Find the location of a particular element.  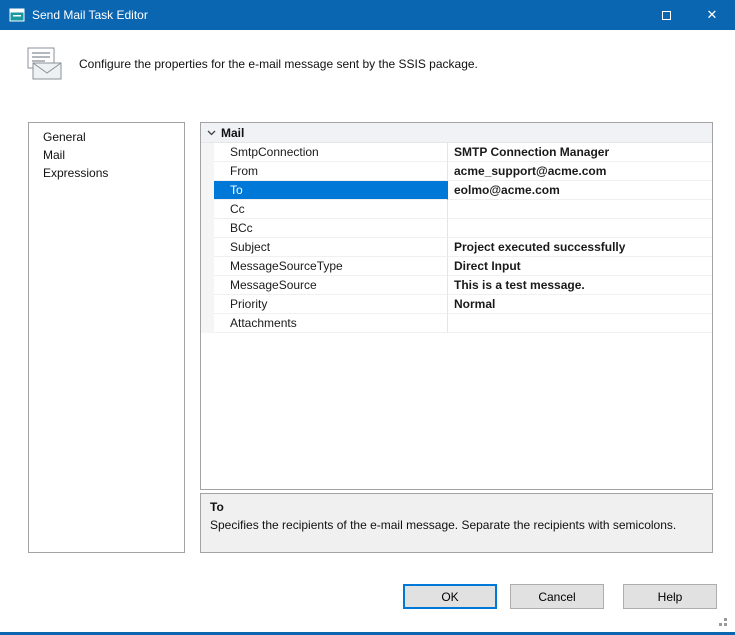

close-icon: ✕ is located at coordinates (712, 14).